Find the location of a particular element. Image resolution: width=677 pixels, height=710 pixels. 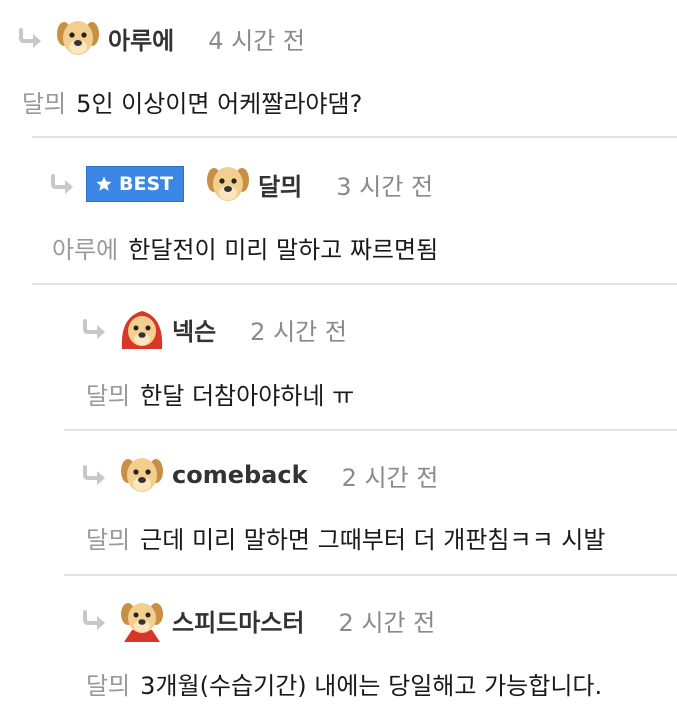

best-badge: BEST is located at coordinates (135, 184).